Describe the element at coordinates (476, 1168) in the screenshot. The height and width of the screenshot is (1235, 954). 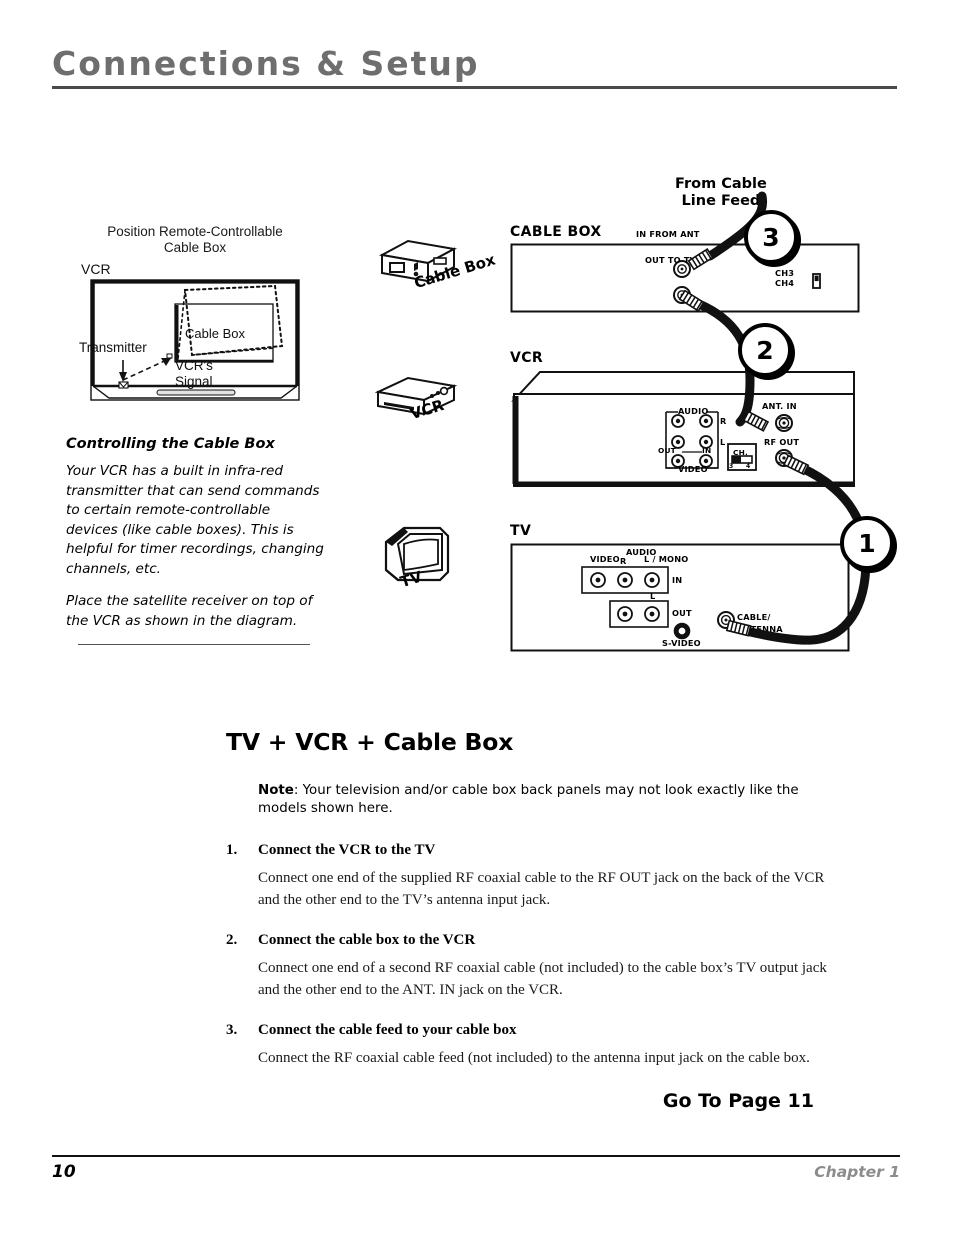
I see `page-footer: 10 Chapter 1` at that location.